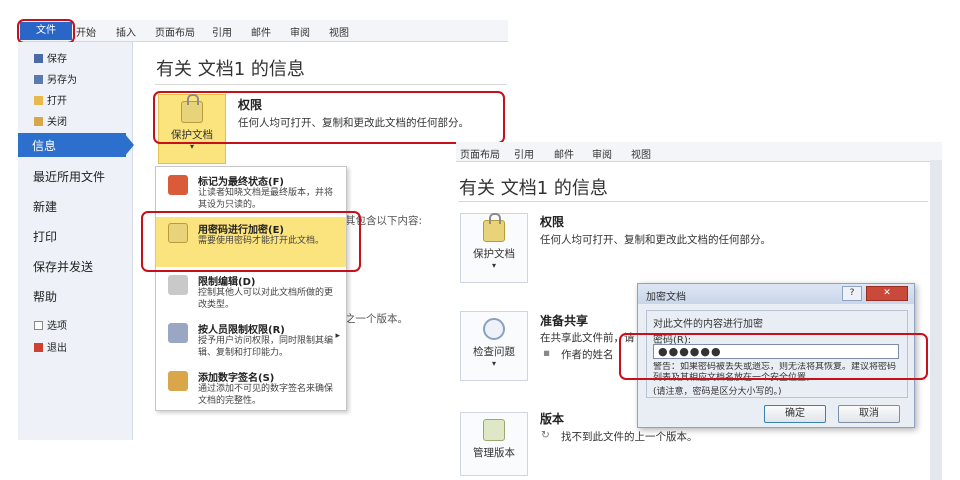 This screenshot has height=480, width=960. What do you see at coordinates (776, 294) in the screenshot?
I see `dialog-titlebar: 加密文档 ? ✕` at bounding box center [776, 294].